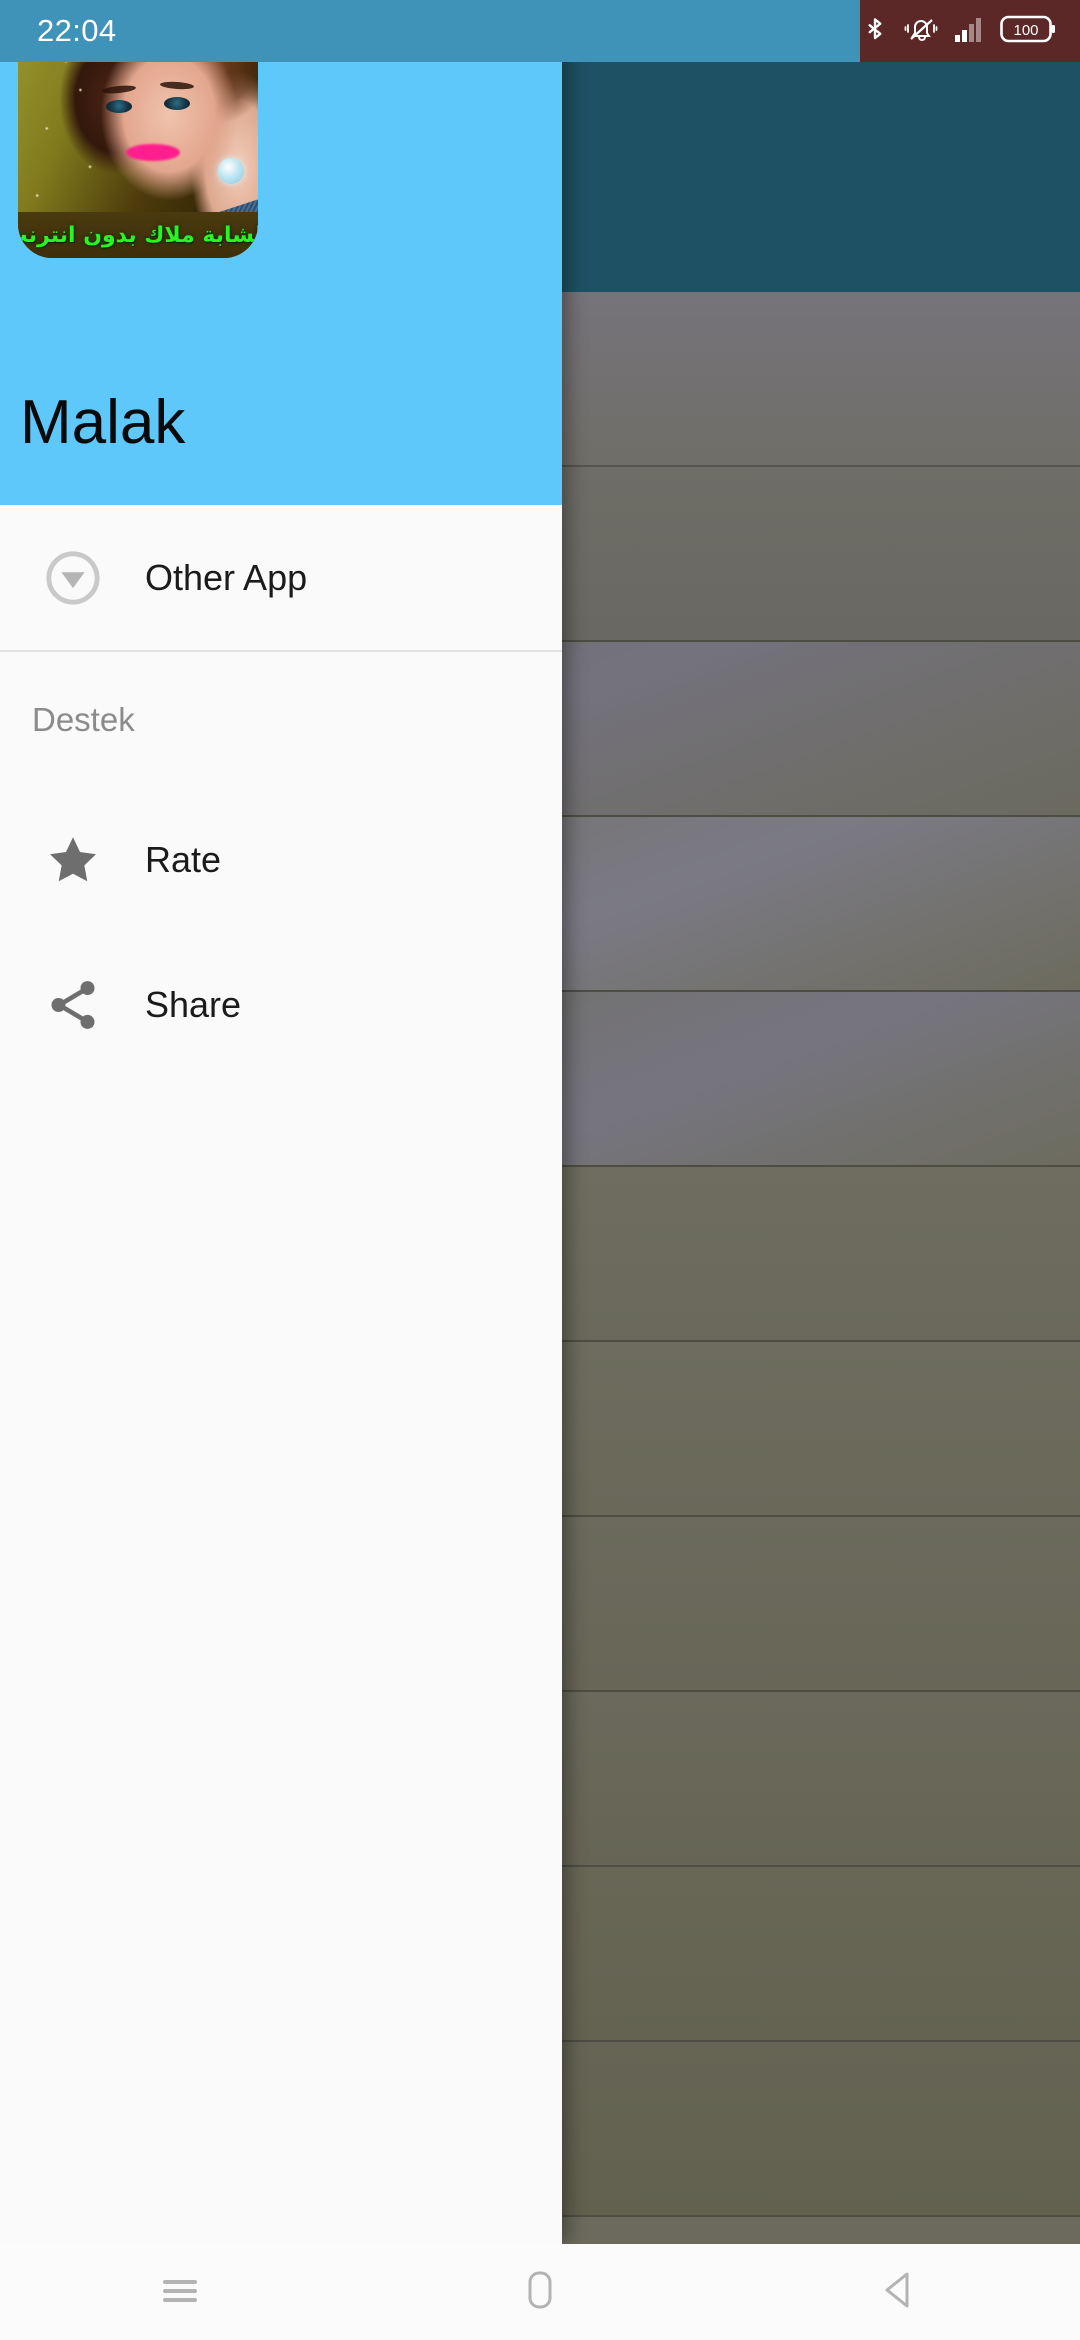 Image resolution: width=1080 pixels, height=2340 pixels. Describe the element at coordinates (77, 30) in the screenshot. I see `status-bar-clock: 22:04` at that location.